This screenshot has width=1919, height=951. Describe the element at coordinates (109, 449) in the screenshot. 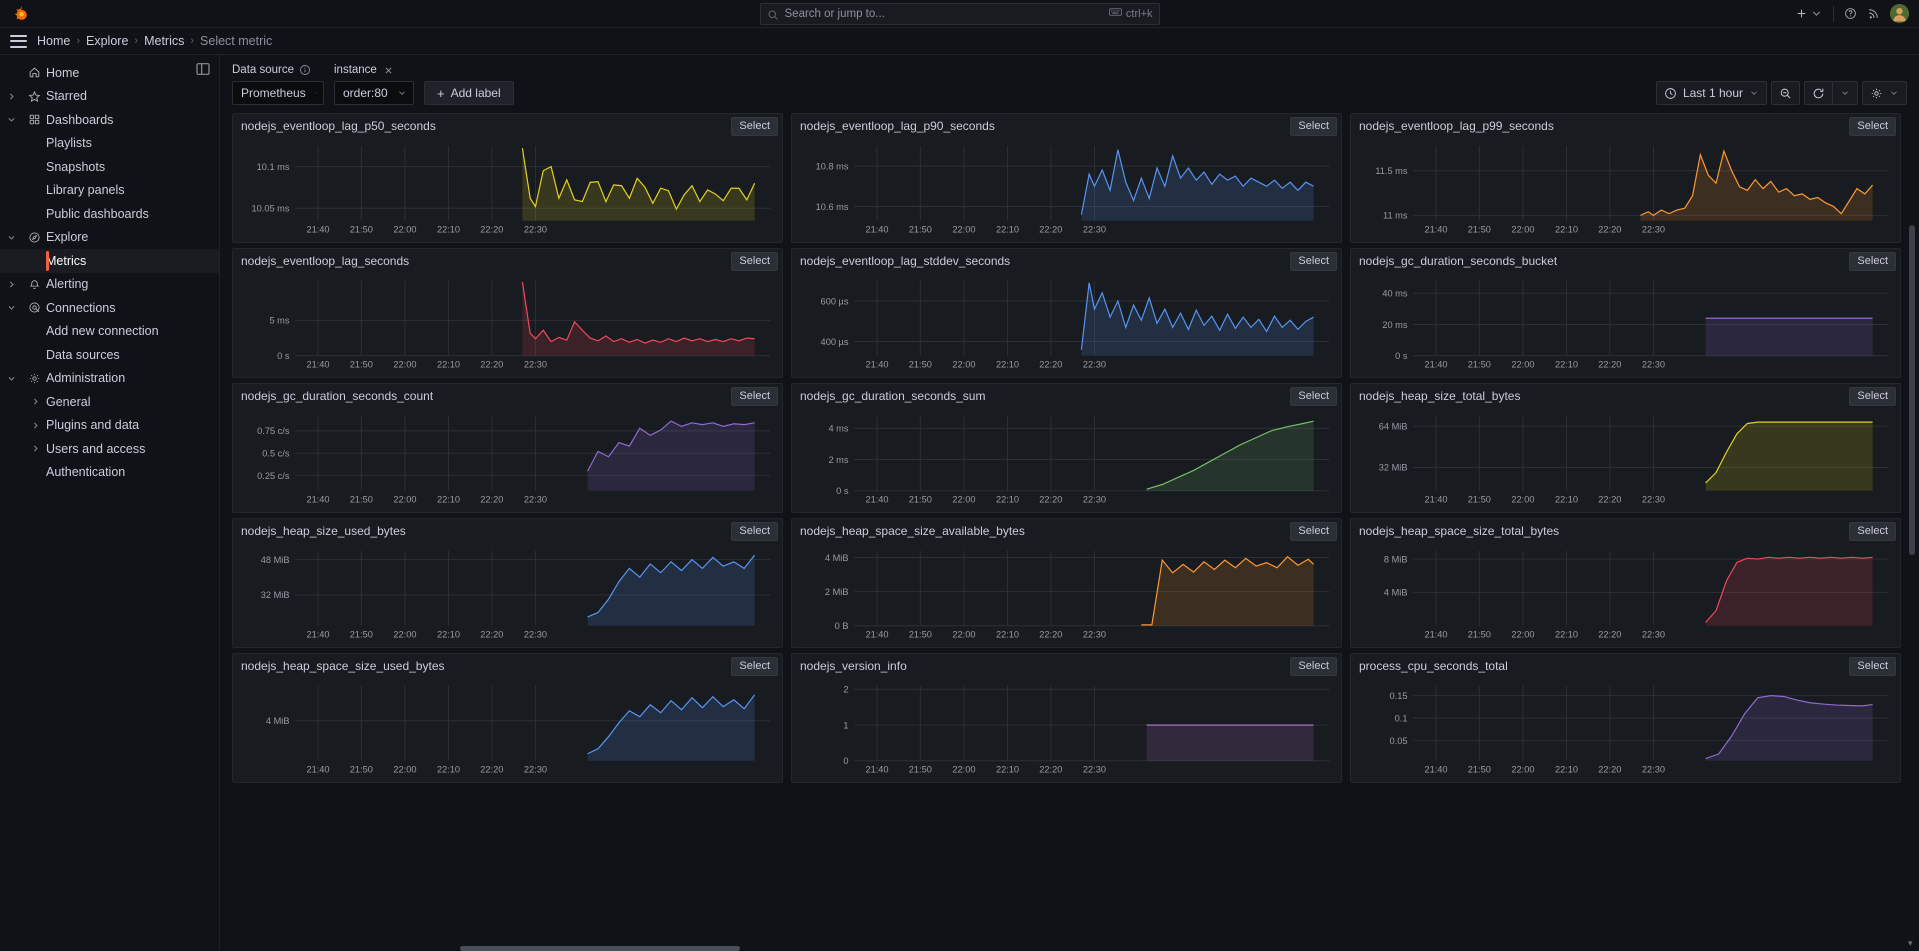

I see `sidebar-item-users-and-access: Users and access` at that location.